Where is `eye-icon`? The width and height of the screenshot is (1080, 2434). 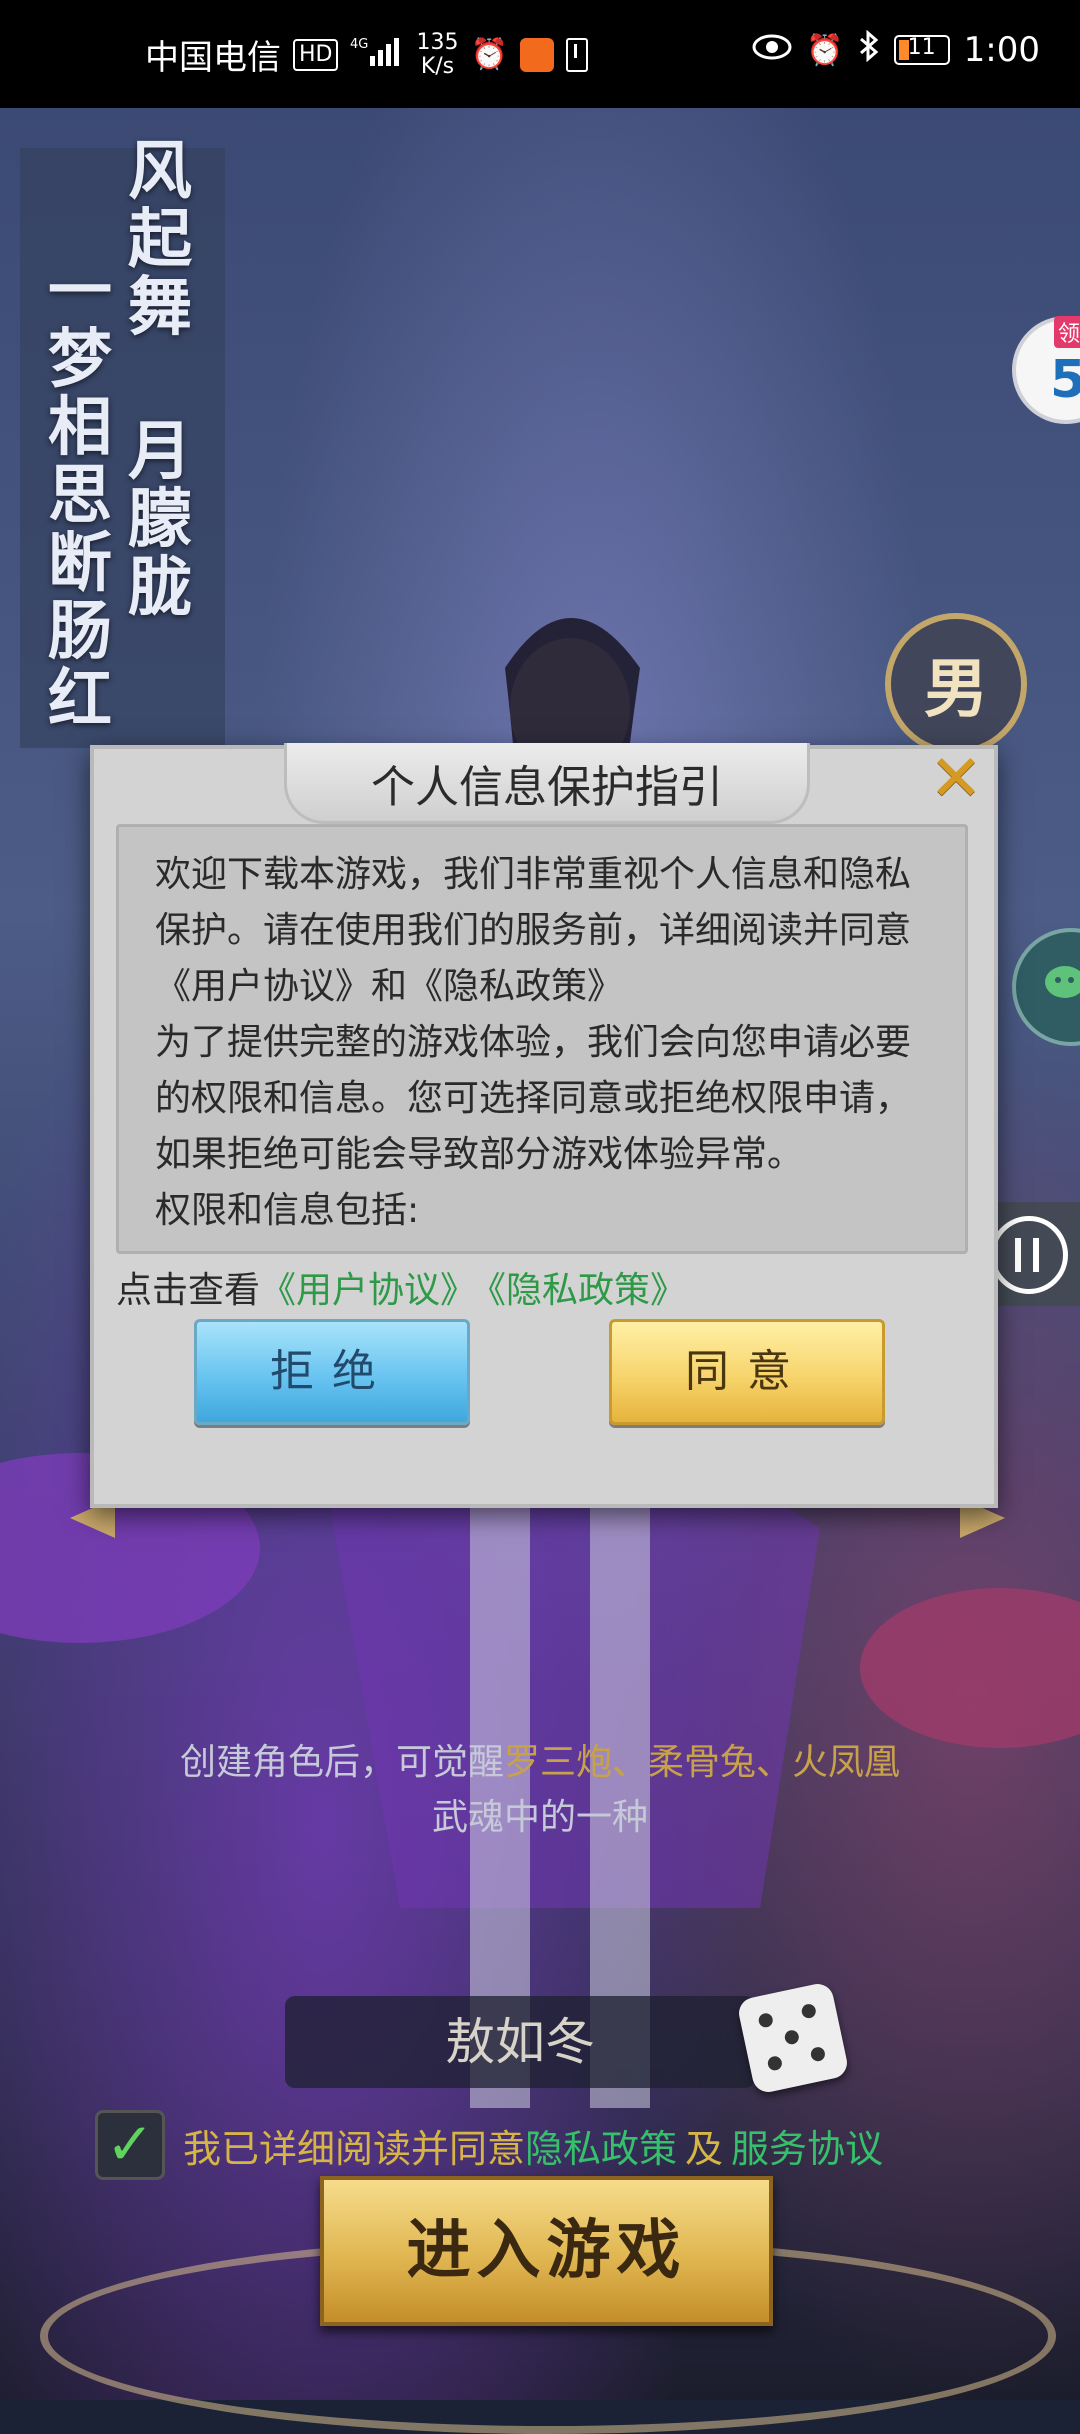 eye-icon is located at coordinates (772, 50).